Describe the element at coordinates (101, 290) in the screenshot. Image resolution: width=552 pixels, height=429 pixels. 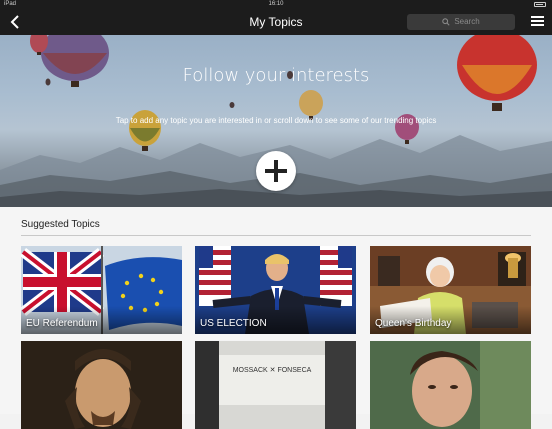
I see `topic-card-eu-referendum: EU Referendum` at that location.